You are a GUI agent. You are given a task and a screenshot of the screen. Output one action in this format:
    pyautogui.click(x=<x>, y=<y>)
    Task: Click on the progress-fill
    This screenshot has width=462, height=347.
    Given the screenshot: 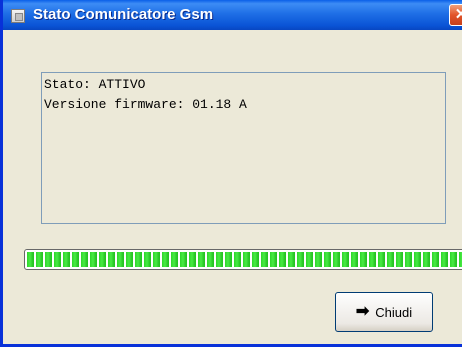 What is the action you would take?
    pyautogui.click(x=244, y=259)
    